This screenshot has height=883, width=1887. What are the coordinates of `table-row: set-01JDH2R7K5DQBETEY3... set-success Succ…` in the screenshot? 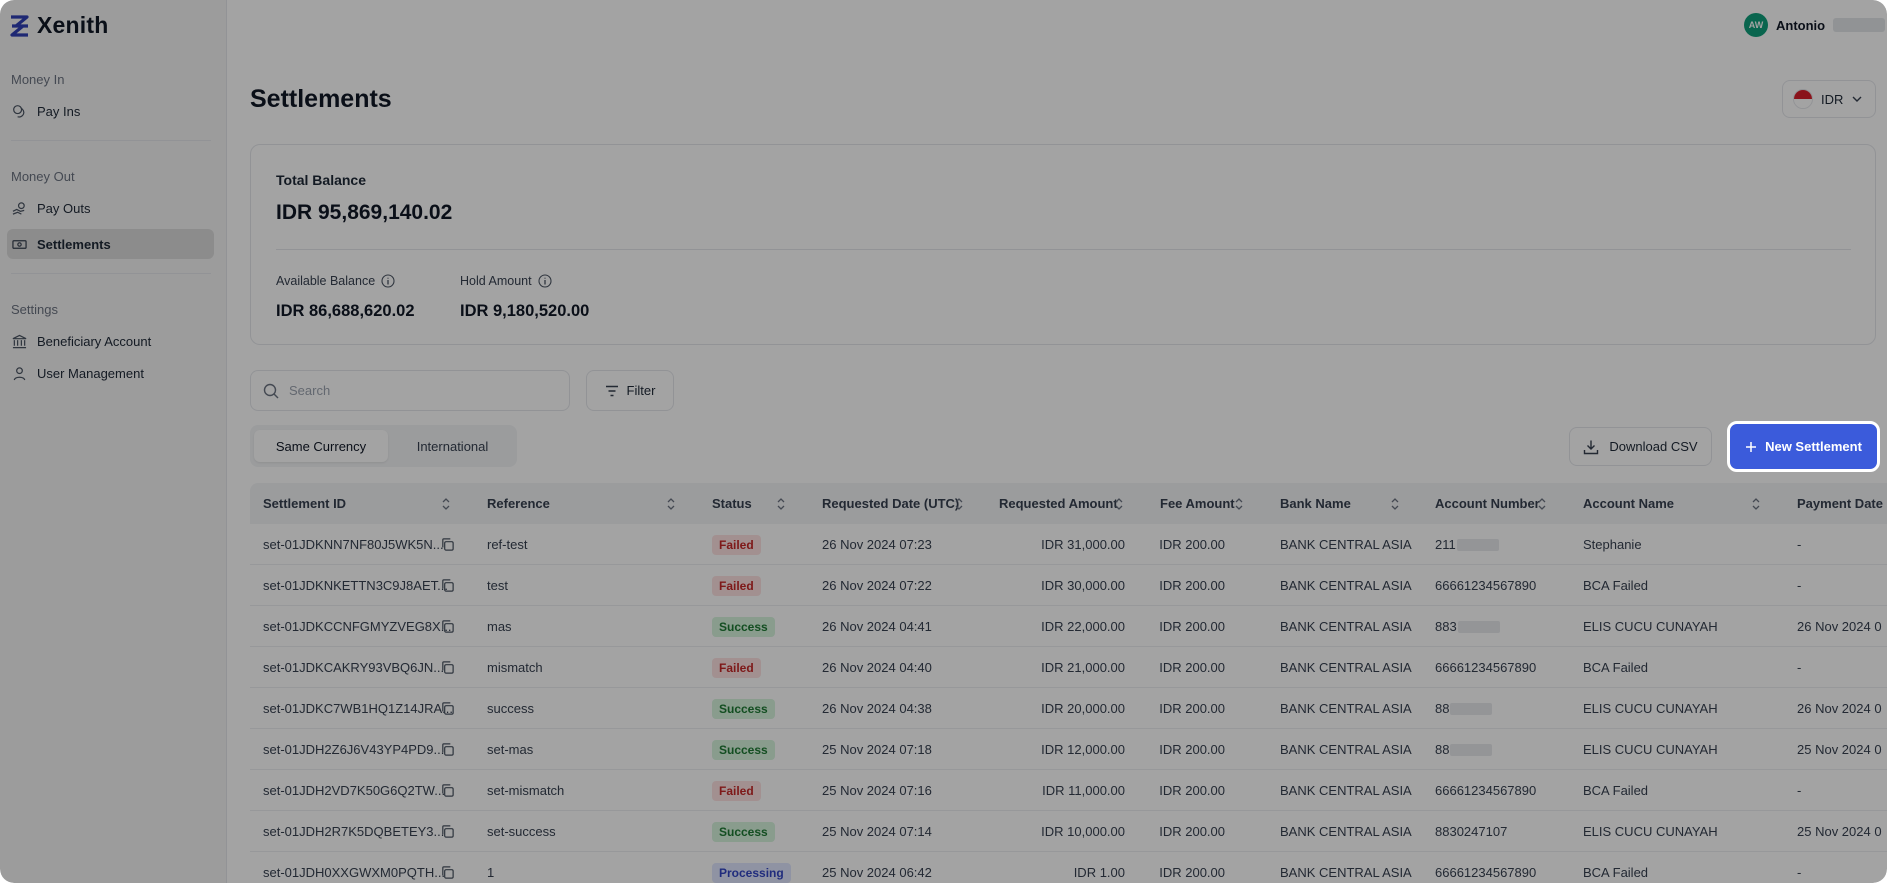 It's located at (1068, 831).